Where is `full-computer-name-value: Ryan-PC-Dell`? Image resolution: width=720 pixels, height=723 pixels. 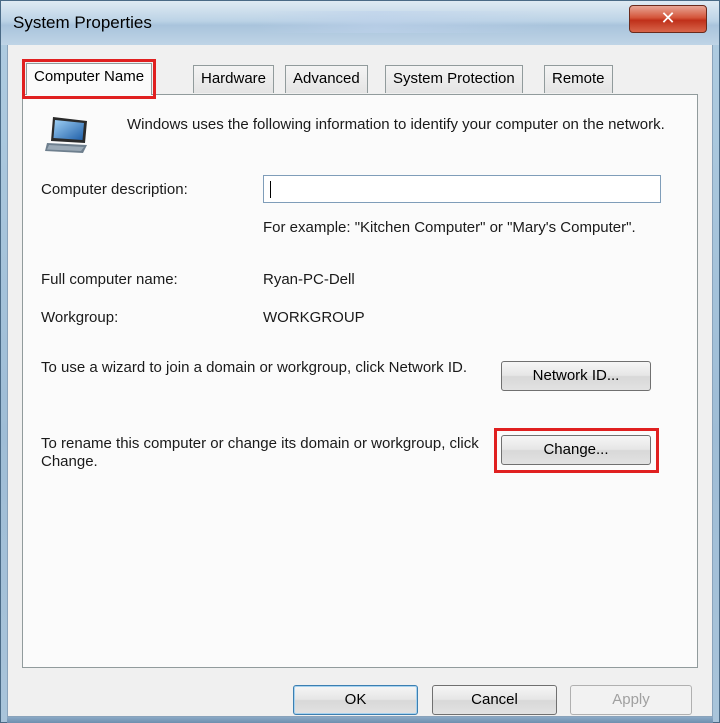
full-computer-name-value: Ryan-PC-Dell is located at coordinates (309, 279).